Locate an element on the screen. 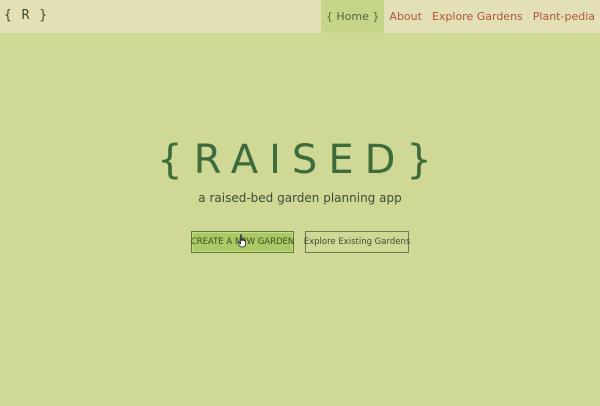  explore-gardens-button: Explore Existing Gardens is located at coordinates (357, 242).